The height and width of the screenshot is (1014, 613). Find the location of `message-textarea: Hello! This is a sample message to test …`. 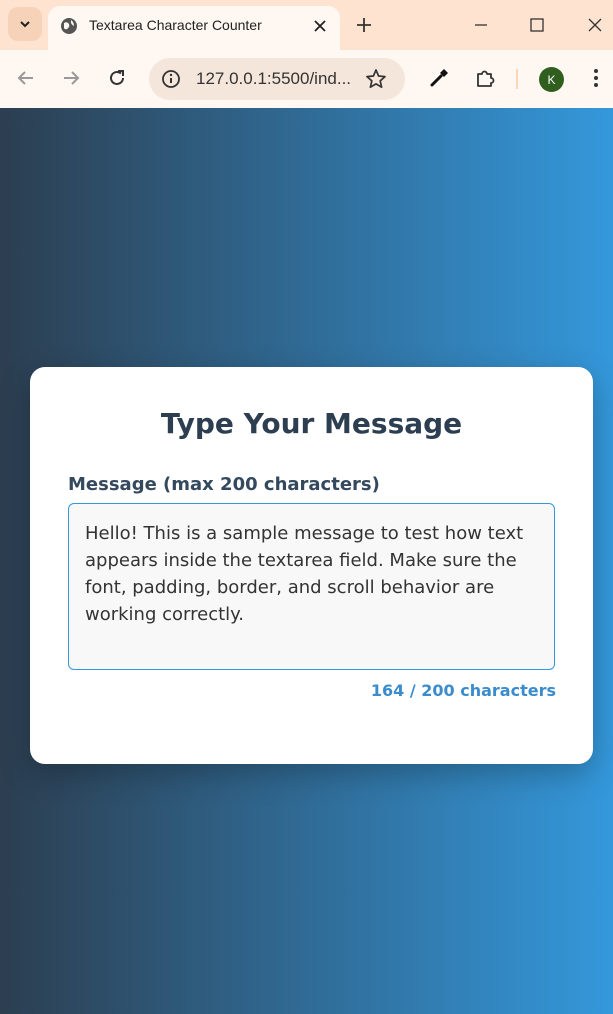

message-textarea: Hello! This is a sample message to test … is located at coordinates (311, 586).